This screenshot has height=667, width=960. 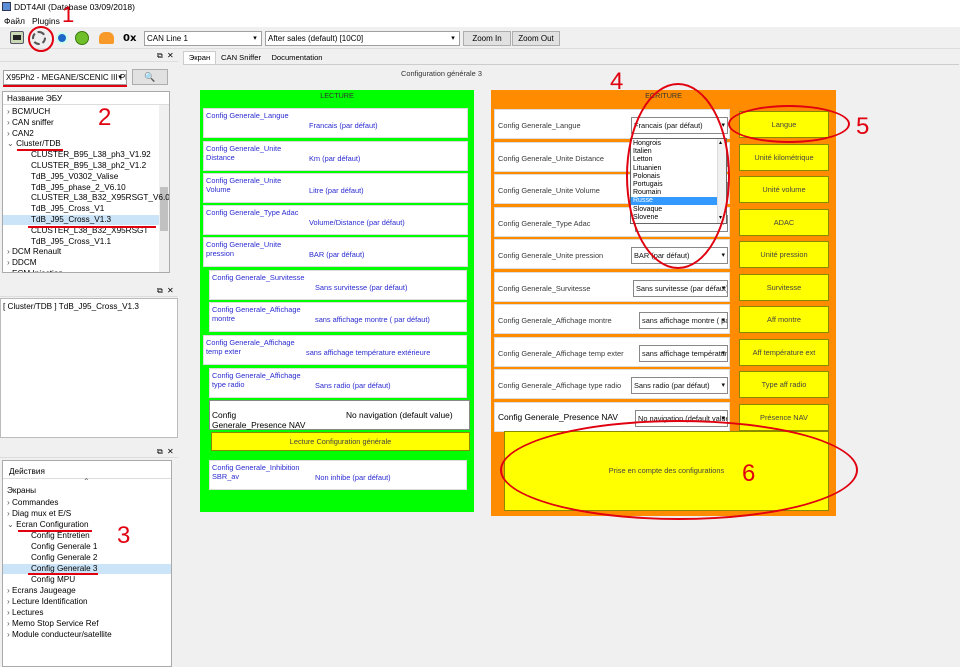 What do you see at coordinates (86, 481) in the screenshot?
I see `chevron-up-icon: ⌃` at bounding box center [86, 481].